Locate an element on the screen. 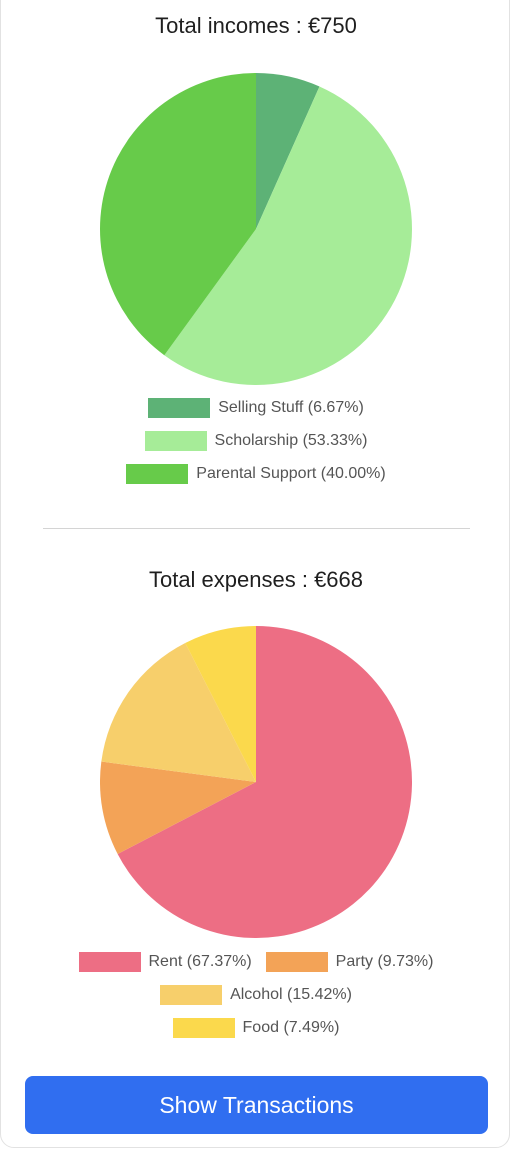 The width and height of the screenshot is (512, 1150). expenses-legend-row-3: Food (7.49%) is located at coordinates (256, 1028).